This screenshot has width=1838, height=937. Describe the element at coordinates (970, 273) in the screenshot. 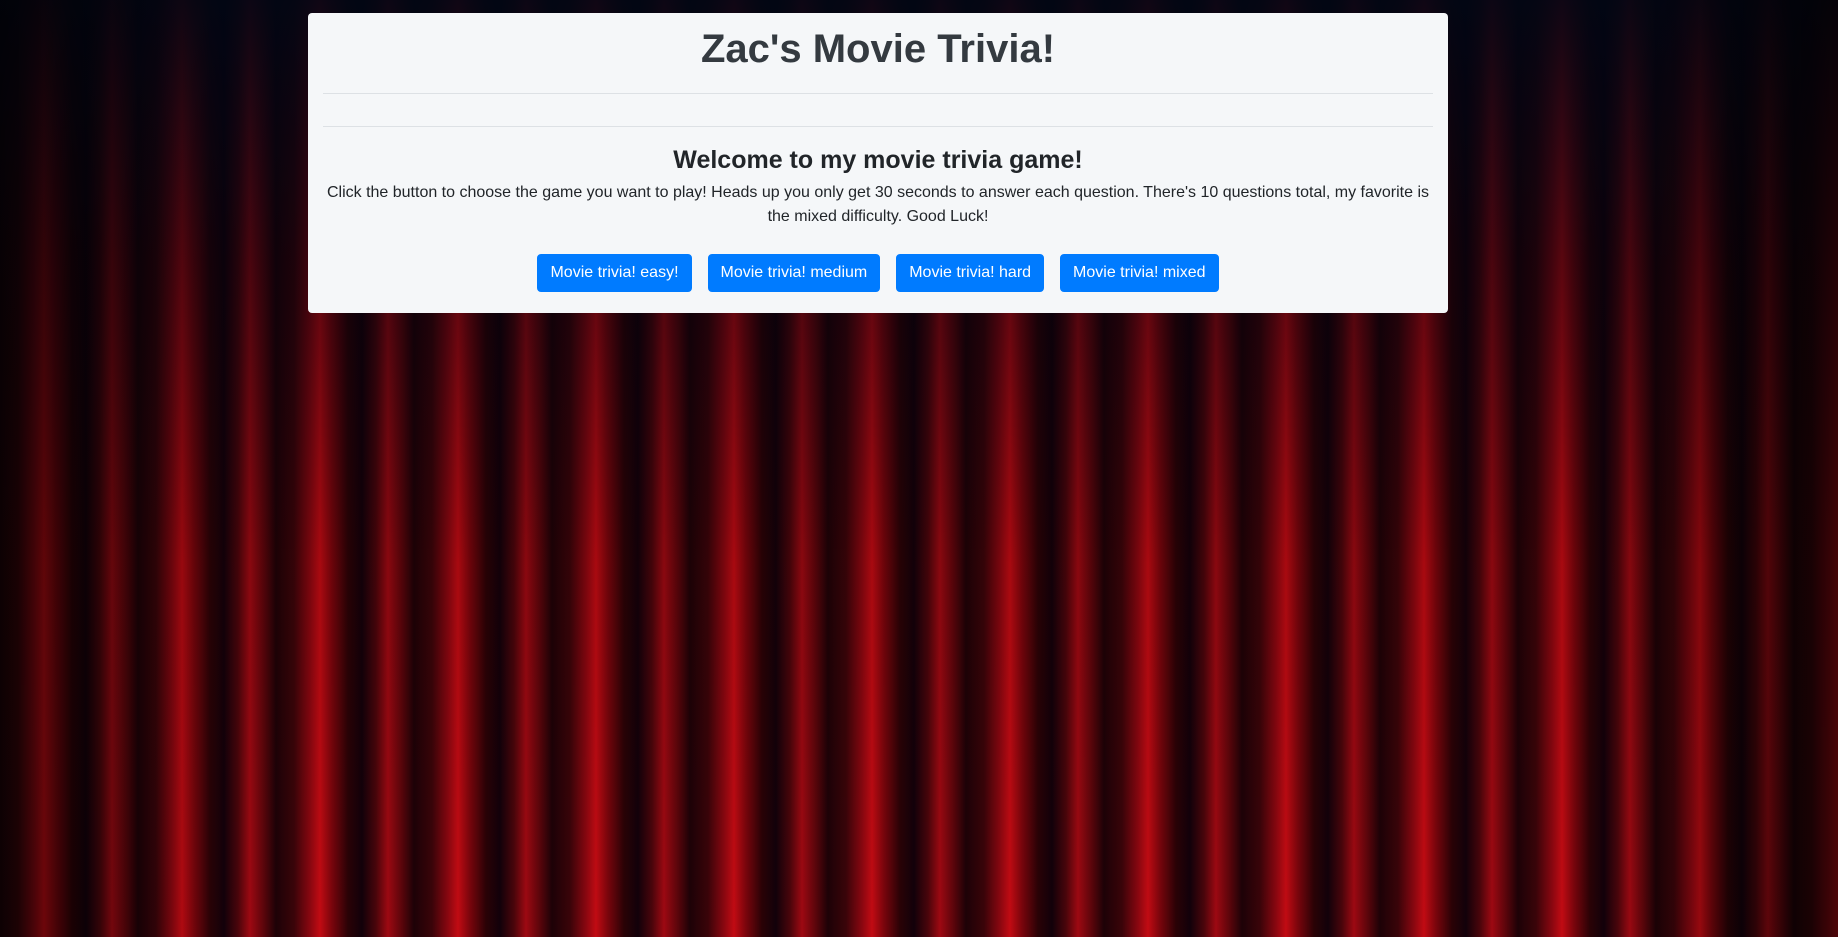

I see `hard-game-button: Movie trivia! hard` at that location.